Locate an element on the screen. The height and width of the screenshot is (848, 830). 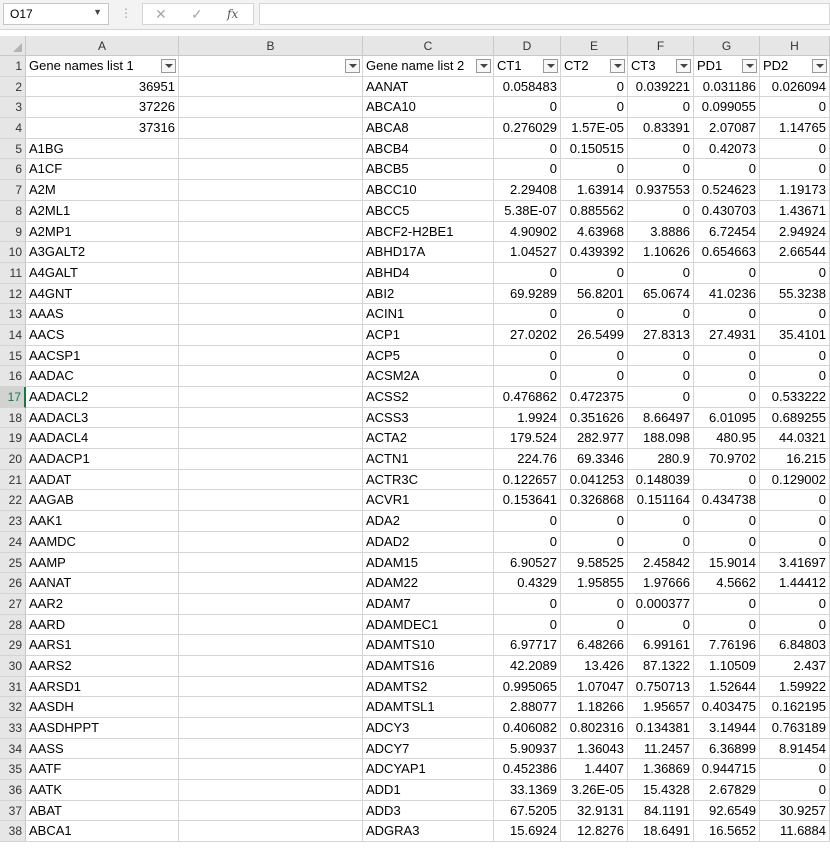
cell: 35.4101 is located at coordinates (795, 335).